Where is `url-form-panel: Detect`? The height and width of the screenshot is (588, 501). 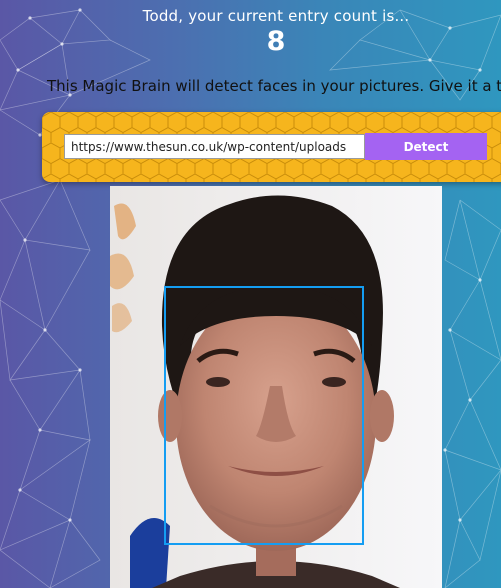
url-form-panel: Detect is located at coordinates (271, 147).